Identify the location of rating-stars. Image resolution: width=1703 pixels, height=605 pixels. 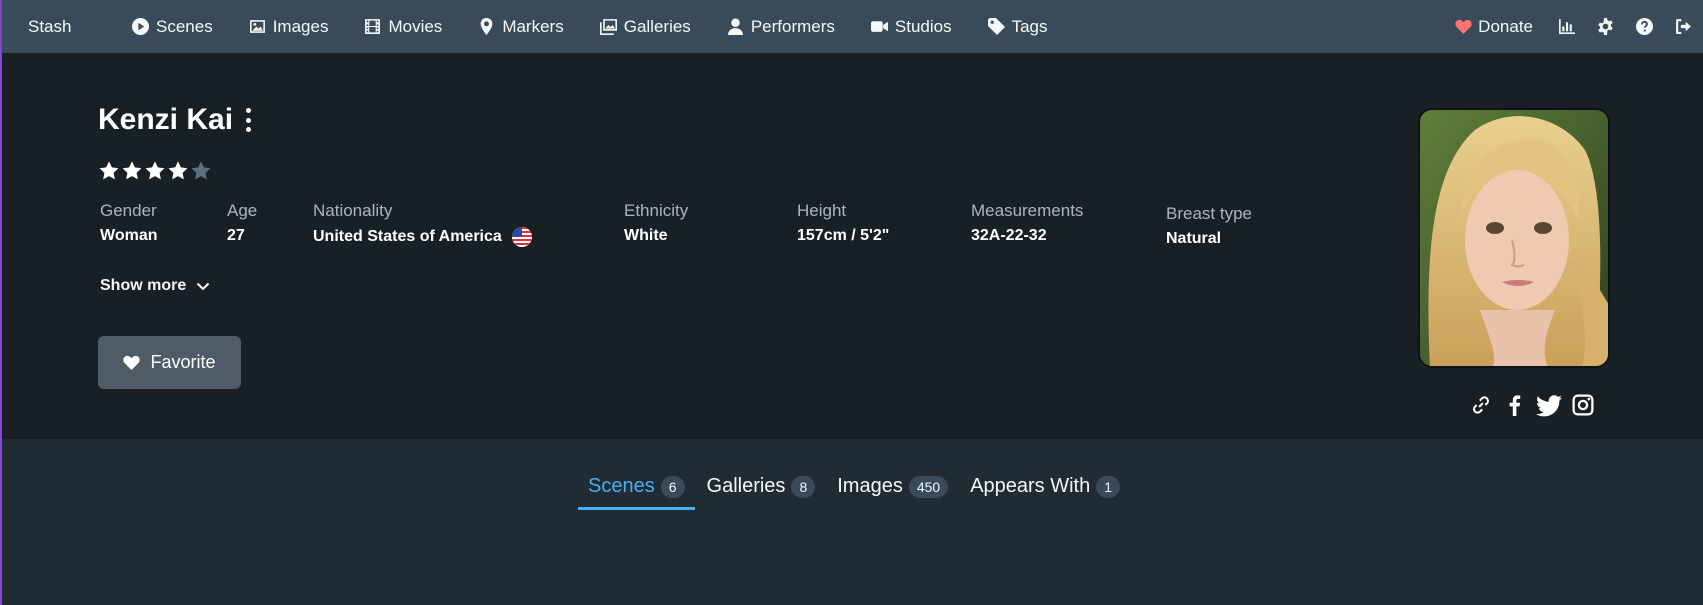
(155, 171).